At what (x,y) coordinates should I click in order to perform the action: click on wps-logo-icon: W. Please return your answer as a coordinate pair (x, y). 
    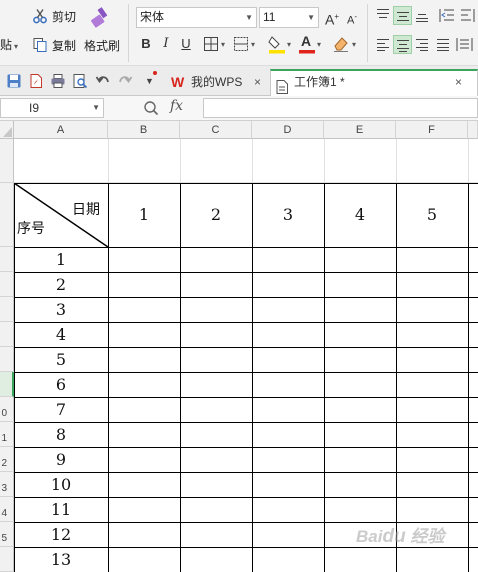
    Looking at the image, I should click on (178, 82).